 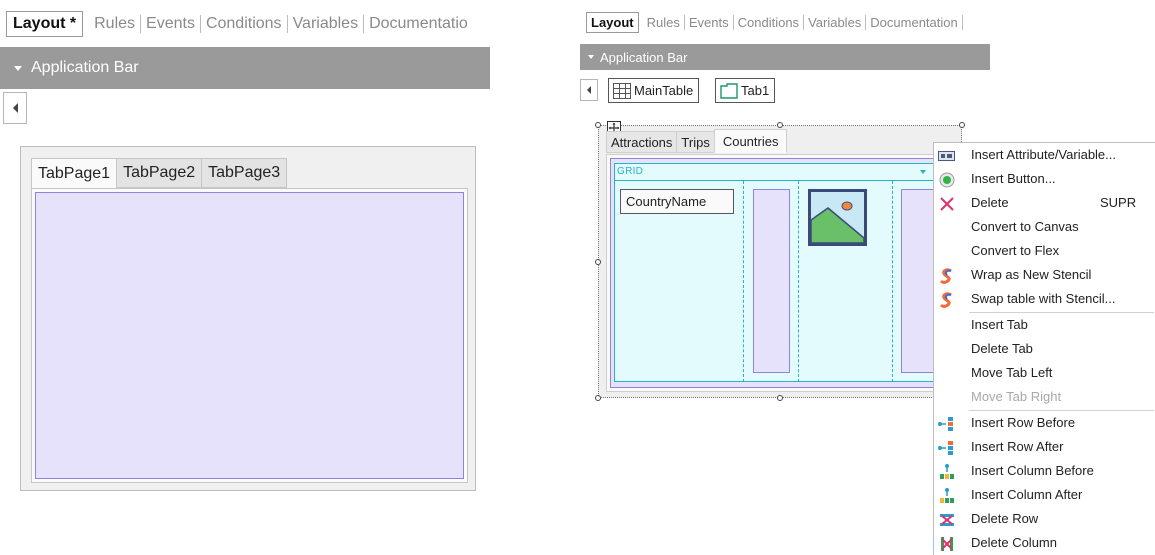 What do you see at coordinates (1012, 372) in the screenshot?
I see `menu-item-label: Move Tab Left` at bounding box center [1012, 372].